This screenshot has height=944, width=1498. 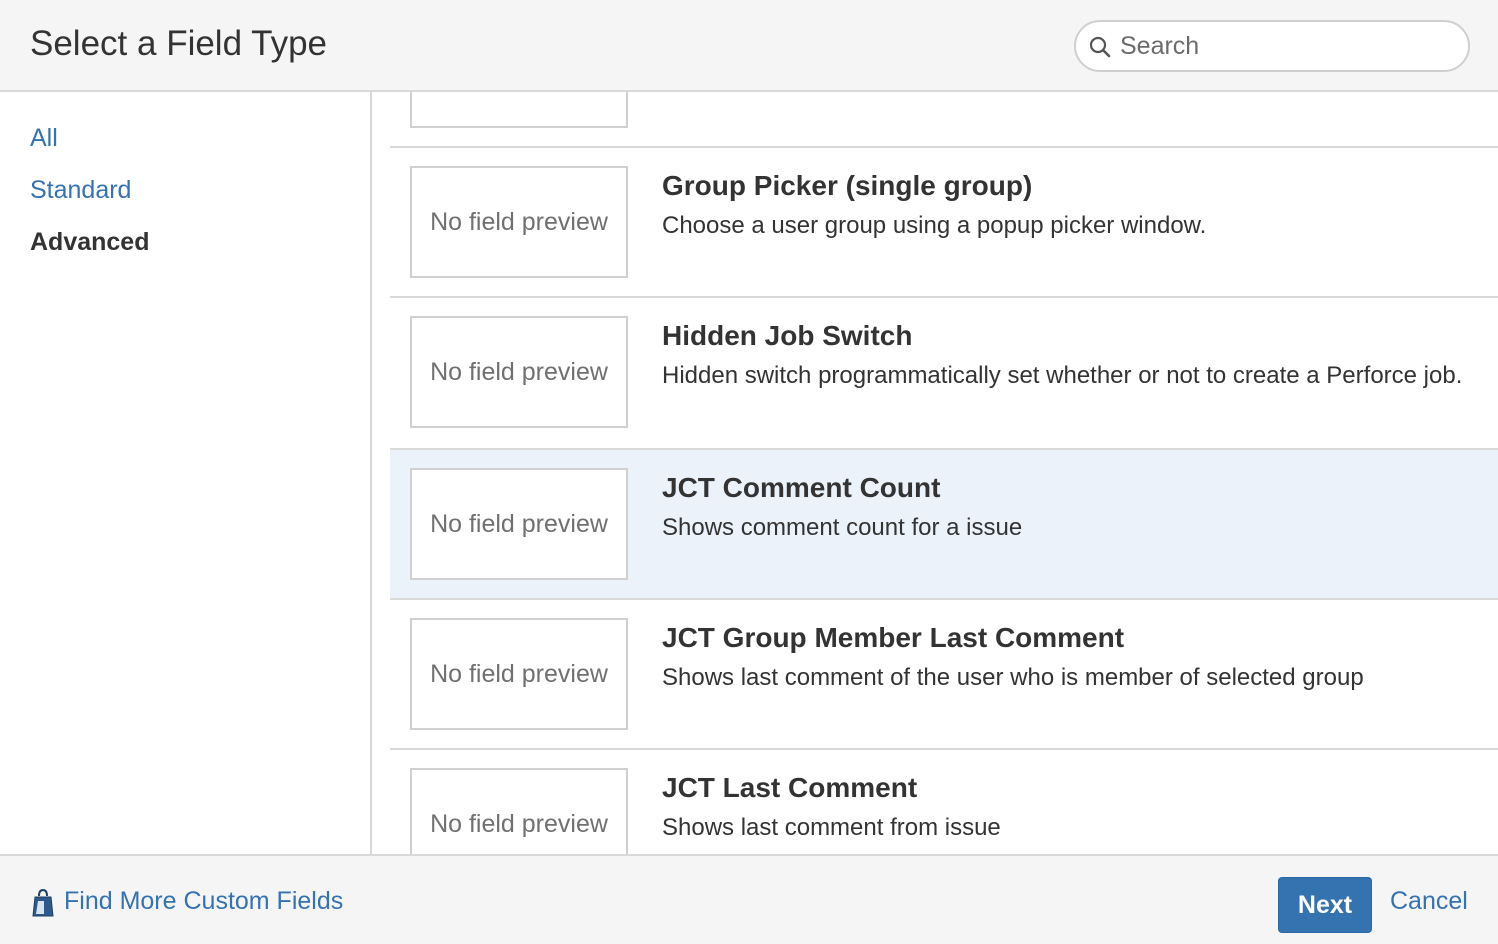 I want to click on plugin-bag-icon, so click(x=43, y=902).